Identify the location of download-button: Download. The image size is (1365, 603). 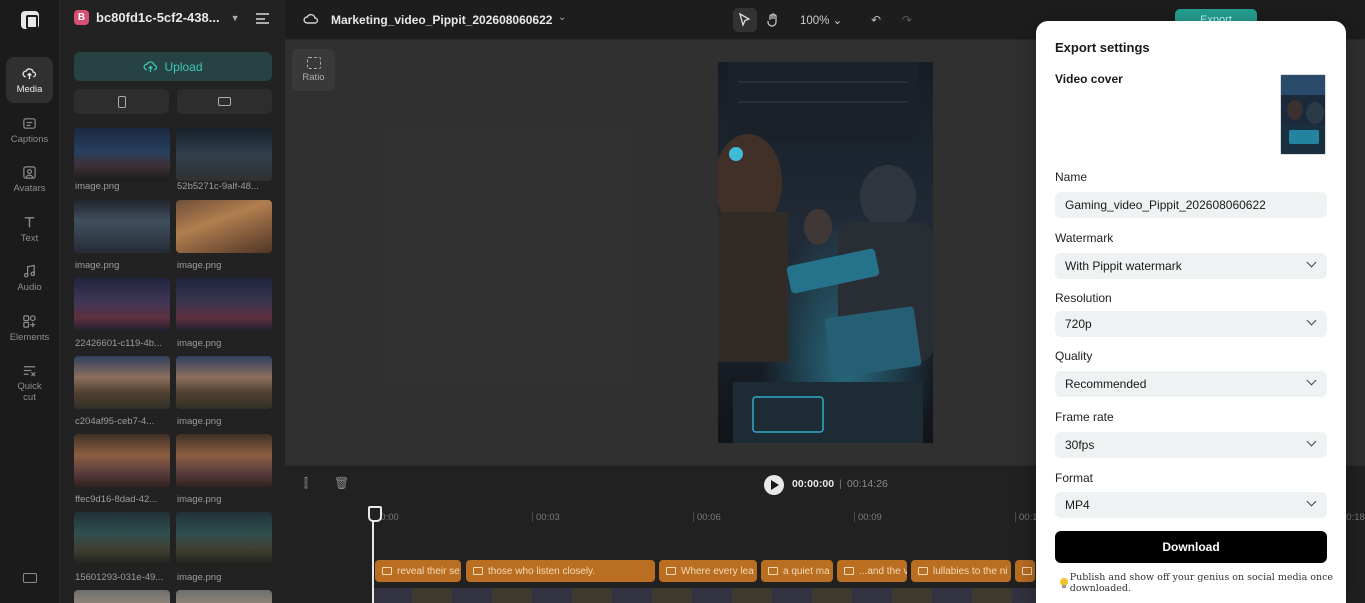
(1191, 547).